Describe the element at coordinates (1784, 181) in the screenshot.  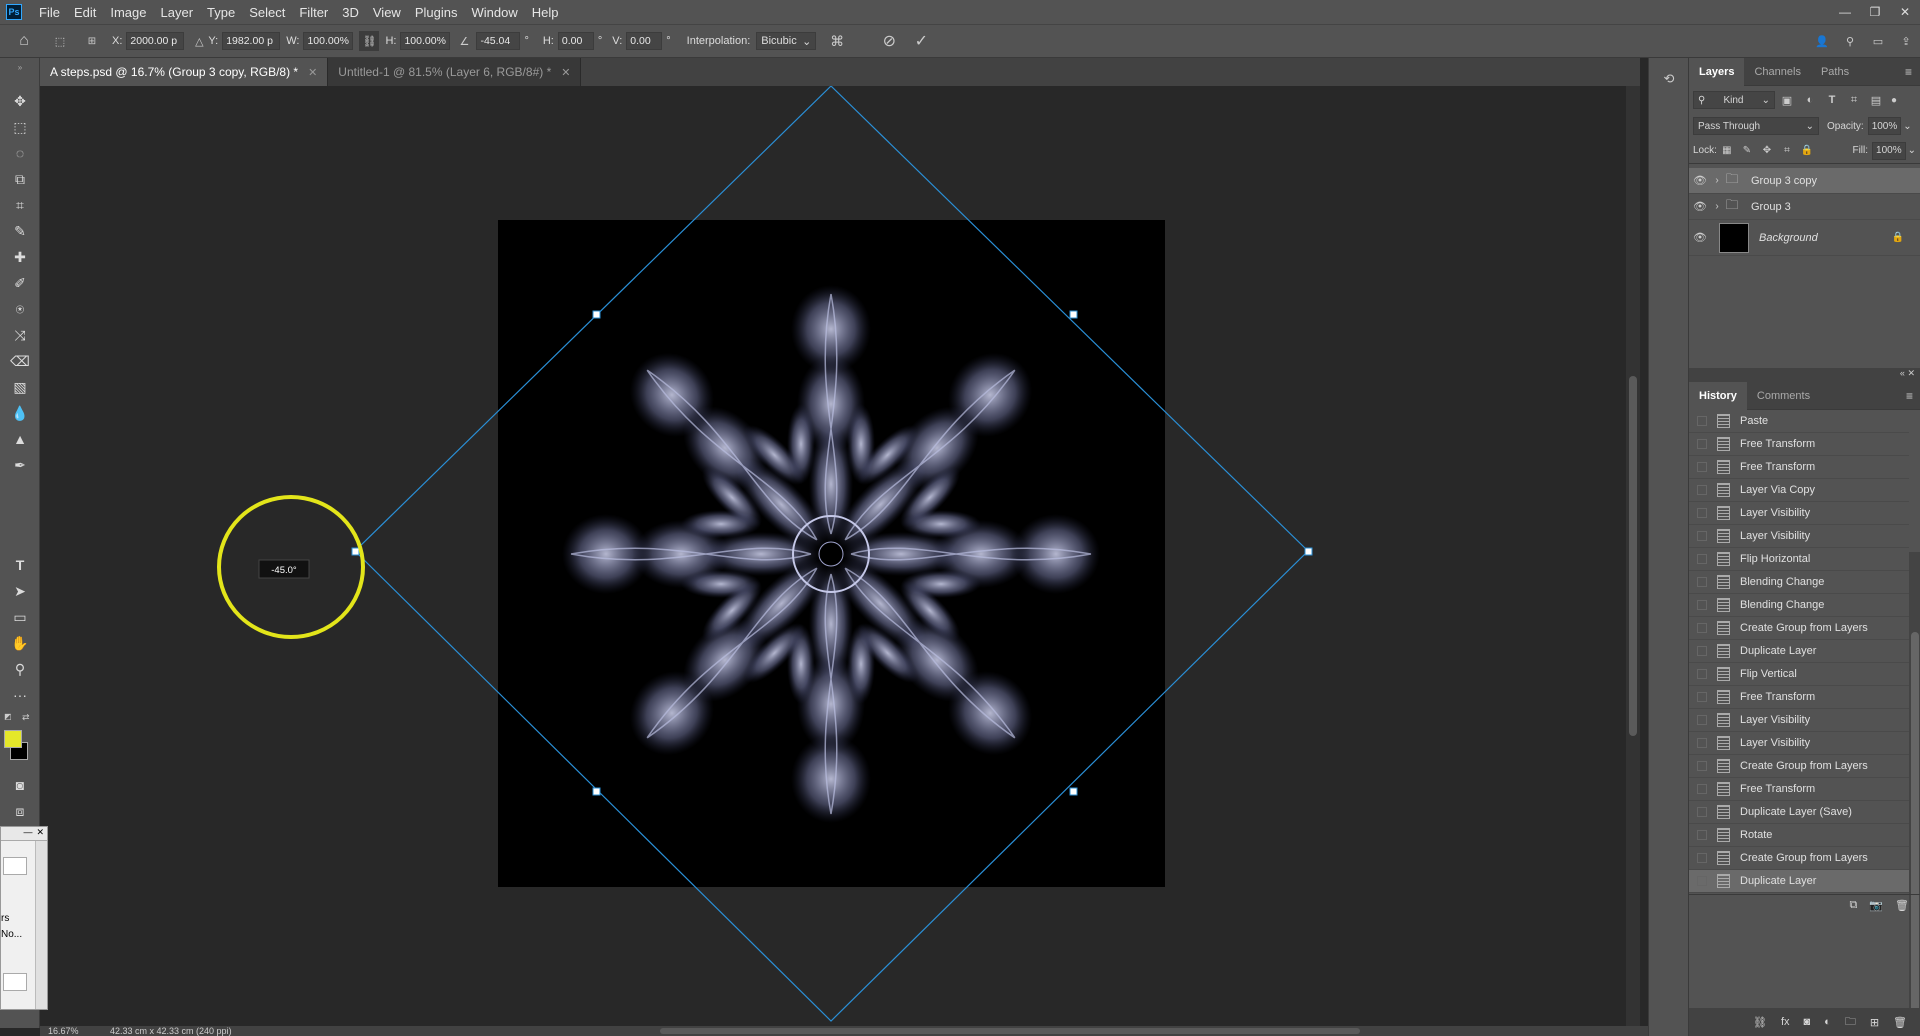
I see `layer-name: Group 3 copy` at that location.